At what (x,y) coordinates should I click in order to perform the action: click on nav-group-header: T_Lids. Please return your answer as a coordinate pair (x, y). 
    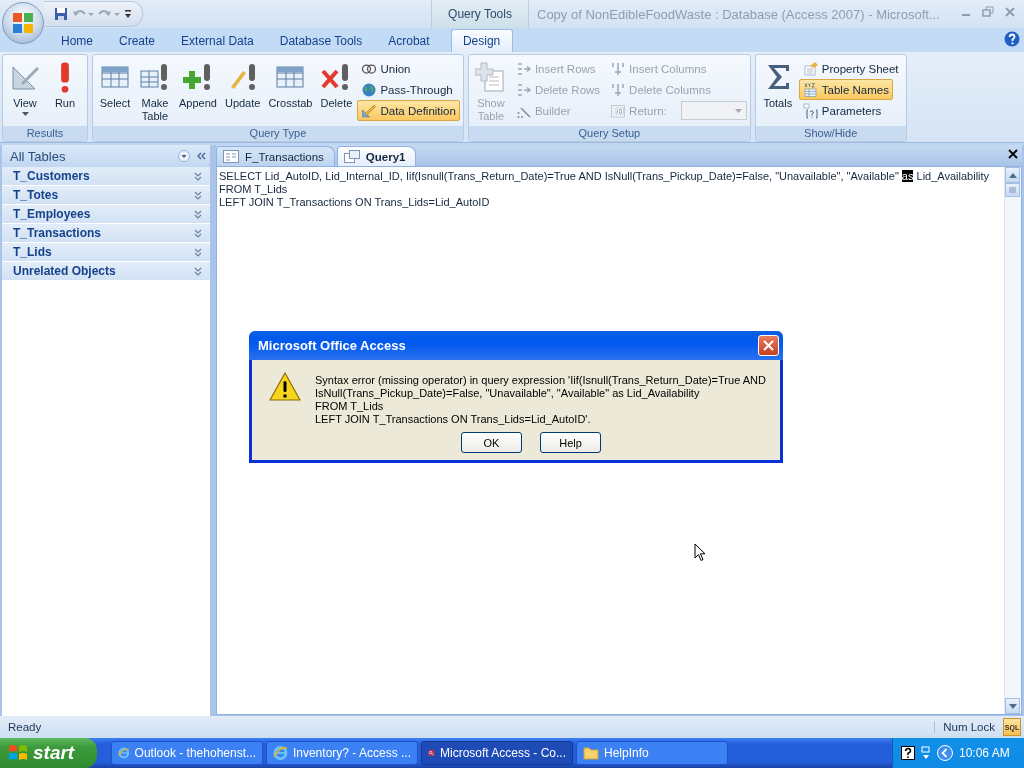
    Looking at the image, I should click on (106, 252).